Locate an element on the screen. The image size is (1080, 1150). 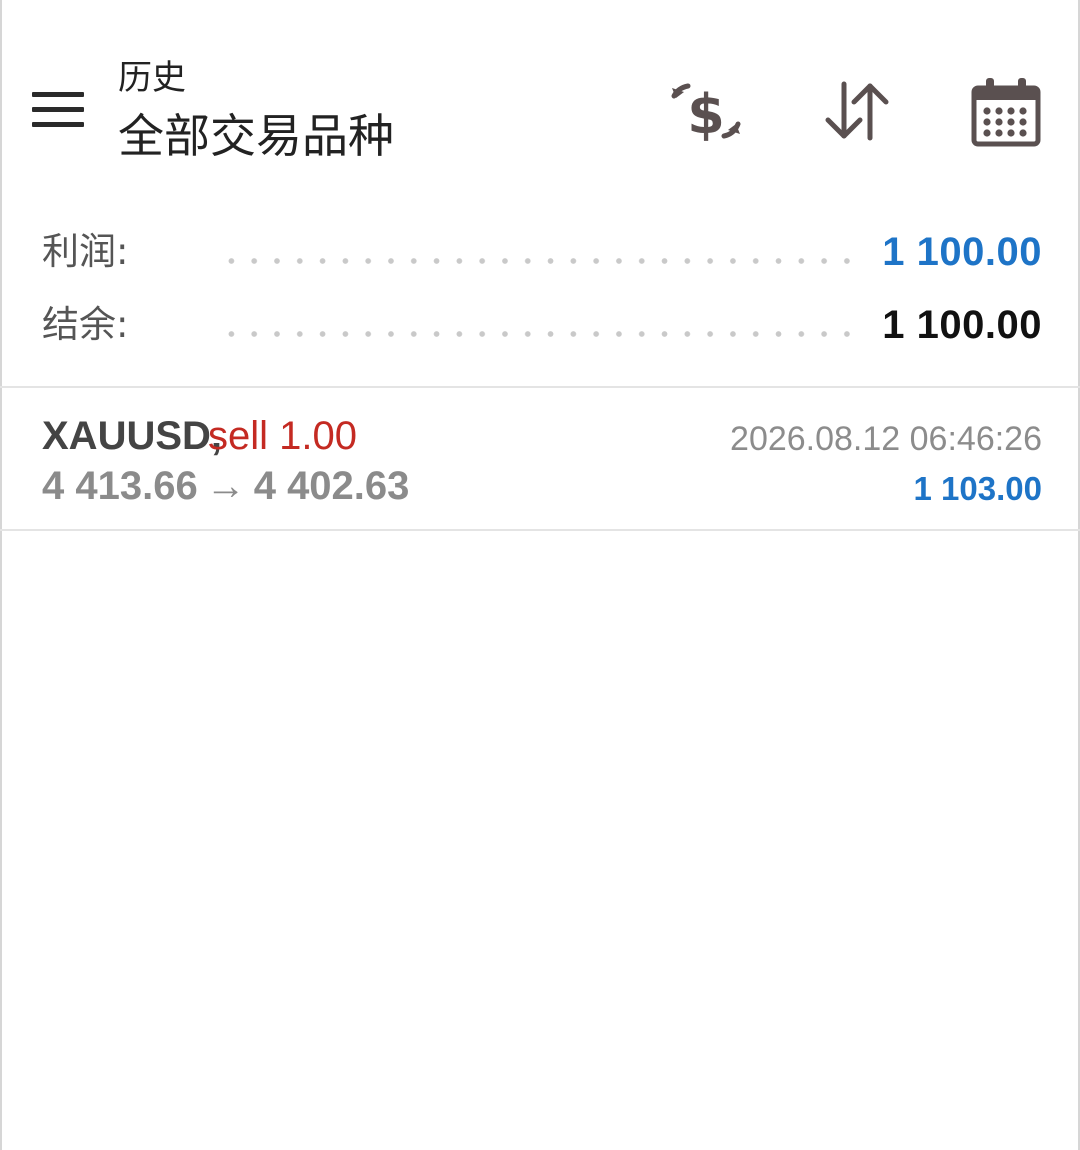
left-edge is located at coordinates (1, 575).